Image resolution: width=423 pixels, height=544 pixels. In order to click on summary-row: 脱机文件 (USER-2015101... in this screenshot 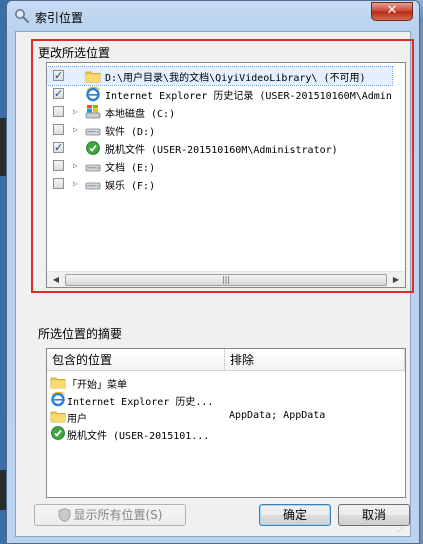, I will do `click(226, 433)`.